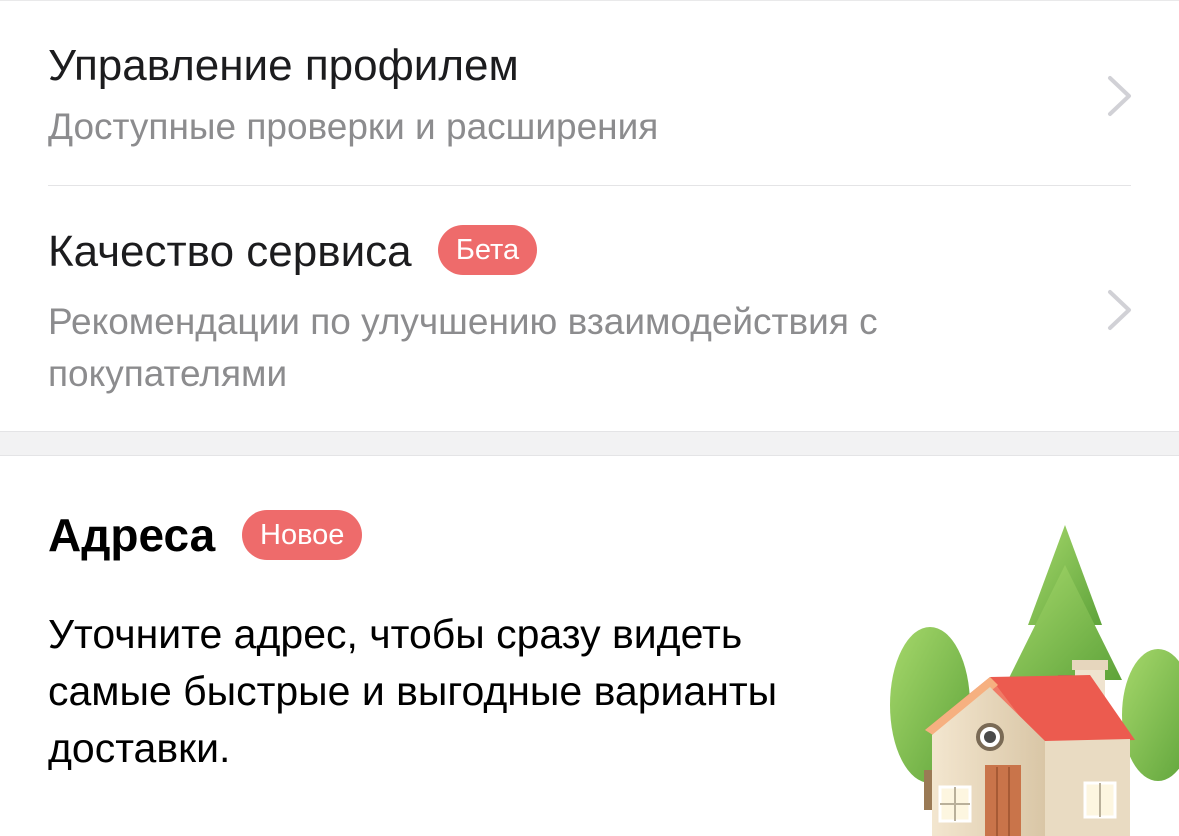 The width and height of the screenshot is (1179, 836). I want to click on house-with-trees-illustration, so click(1034, 680).